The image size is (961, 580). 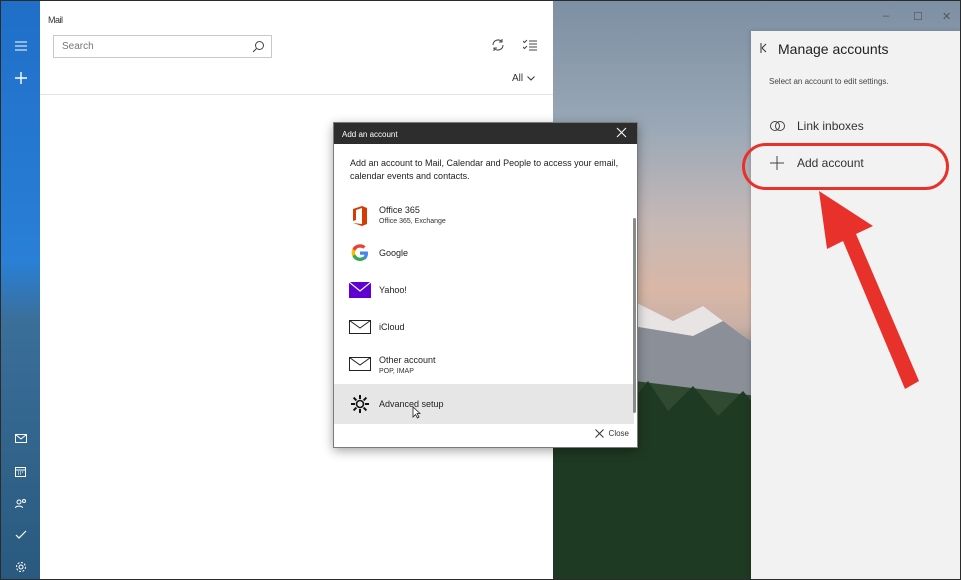 What do you see at coordinates (869, 290) in the screenshot?
I see `annotation-arrow-icon` at bounding box center [869, 290].